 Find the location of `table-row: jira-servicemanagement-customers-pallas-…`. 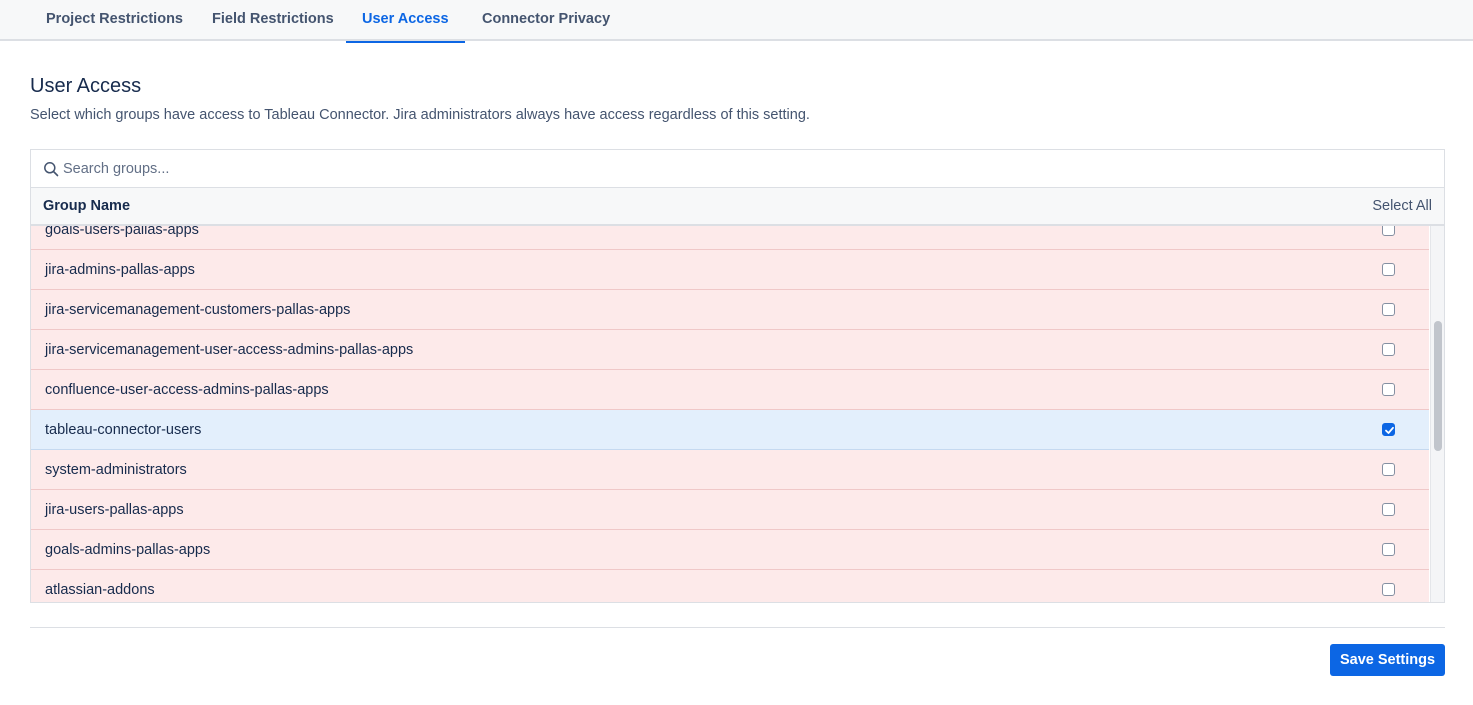

table-row: jira-servicemanagement-customers-pallas-… is located at coordinates (730, 310).